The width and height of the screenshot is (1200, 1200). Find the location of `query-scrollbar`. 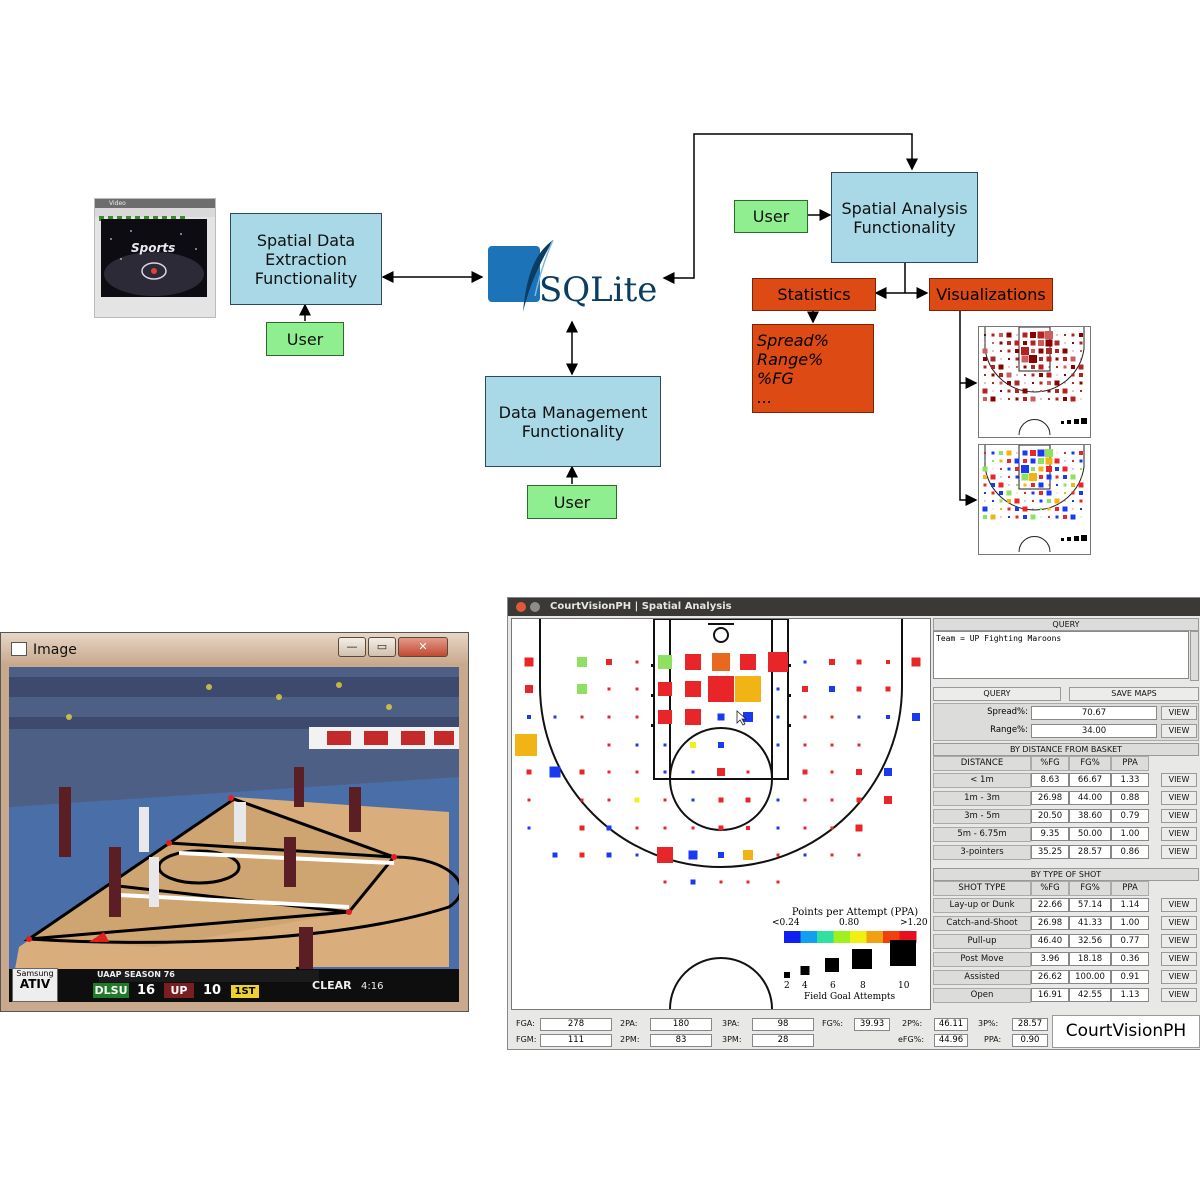

query-scrollbar is located at coordinates (1194, 656).